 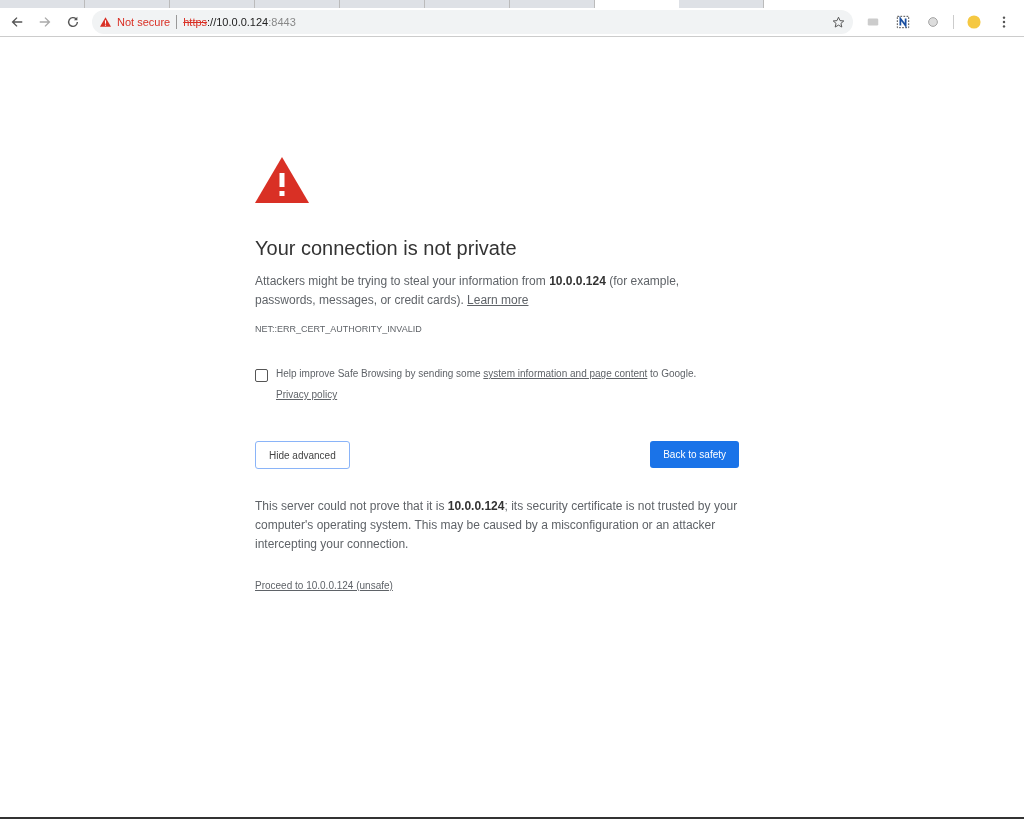 What do you see at coordinates (17, 22) in the screenshot?
I see `back-icon` at bounding box center [17, 22].